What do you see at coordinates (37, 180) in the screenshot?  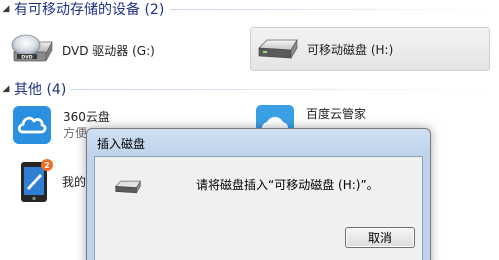 I see `phone-app-icon: 2` at bounding box center [37, 180].